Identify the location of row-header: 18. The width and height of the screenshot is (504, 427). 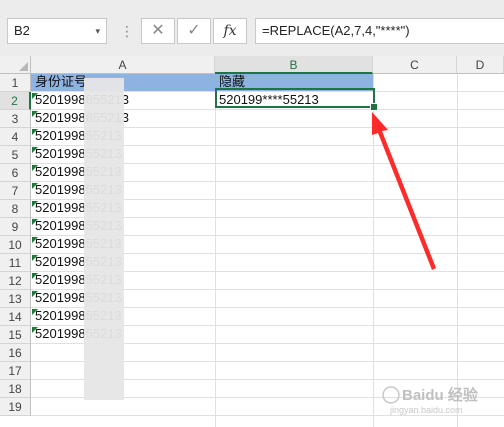
(15, 389).